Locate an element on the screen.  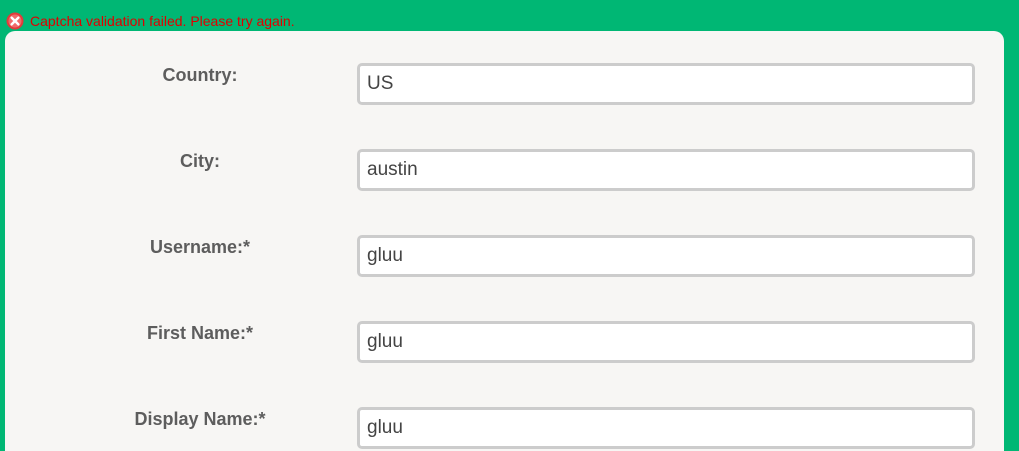
error-circle-x-icon is located at coordinates (15, 21).